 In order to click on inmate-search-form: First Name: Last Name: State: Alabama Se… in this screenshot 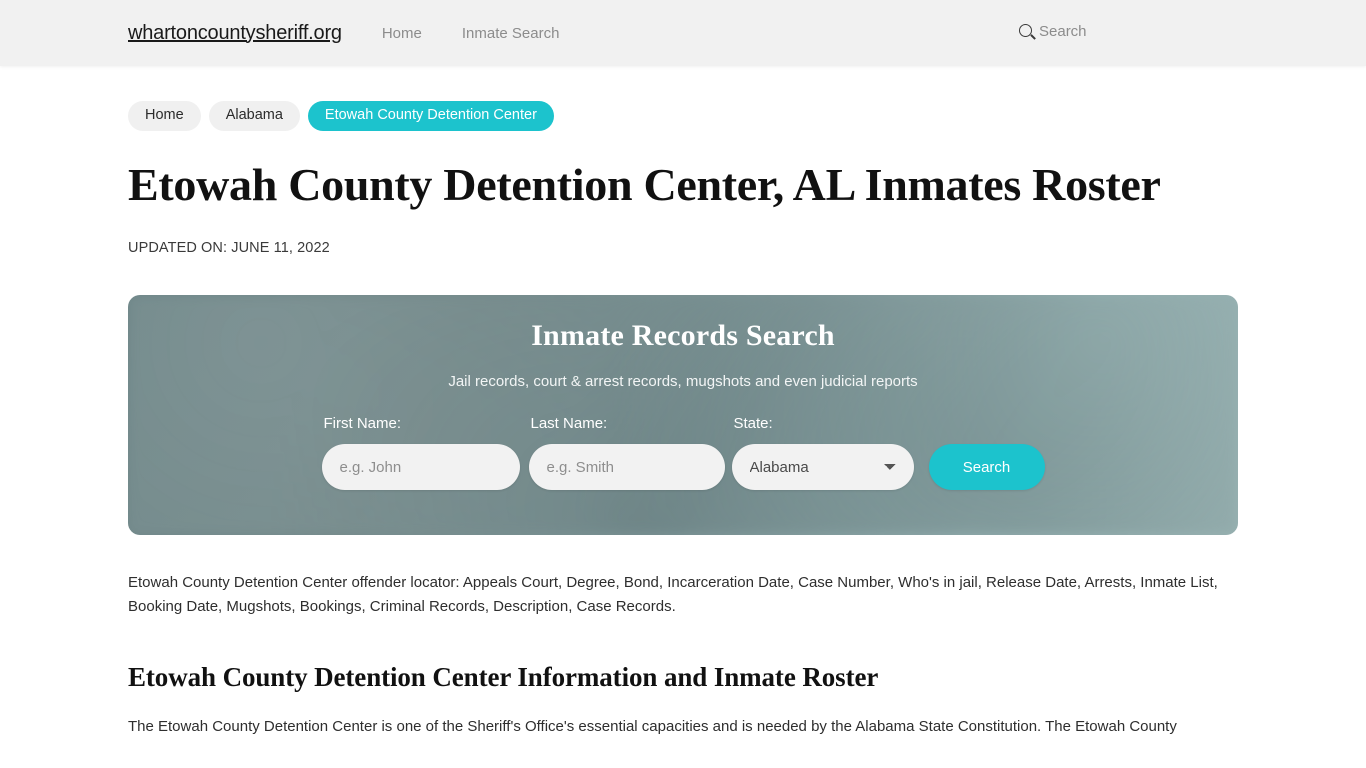, I will do `click(683, 453)`.